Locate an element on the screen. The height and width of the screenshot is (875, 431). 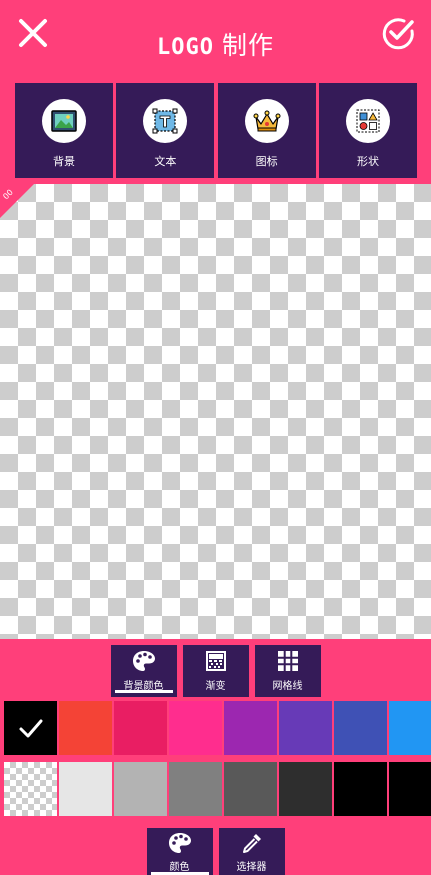
tool-background: 背景 is located at coordinates (64, 130).